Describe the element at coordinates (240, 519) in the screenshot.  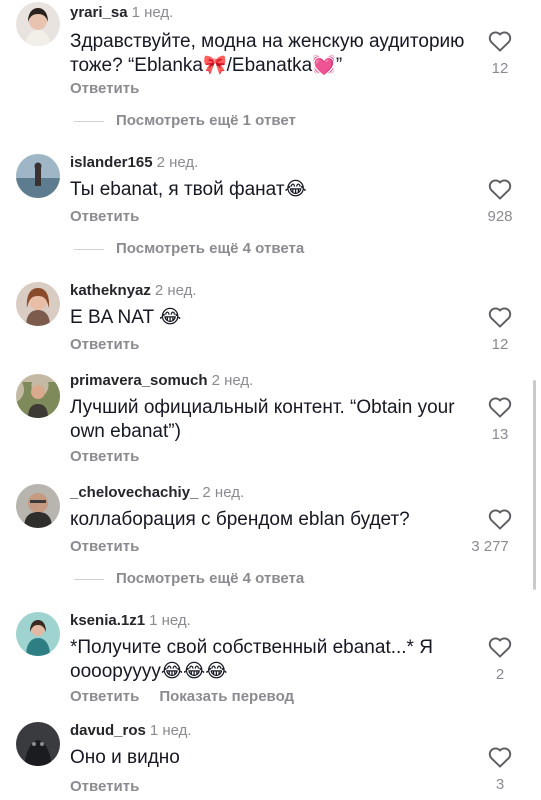
I see `comment-text: коллаборация с брендом eblan будет?` at that location.